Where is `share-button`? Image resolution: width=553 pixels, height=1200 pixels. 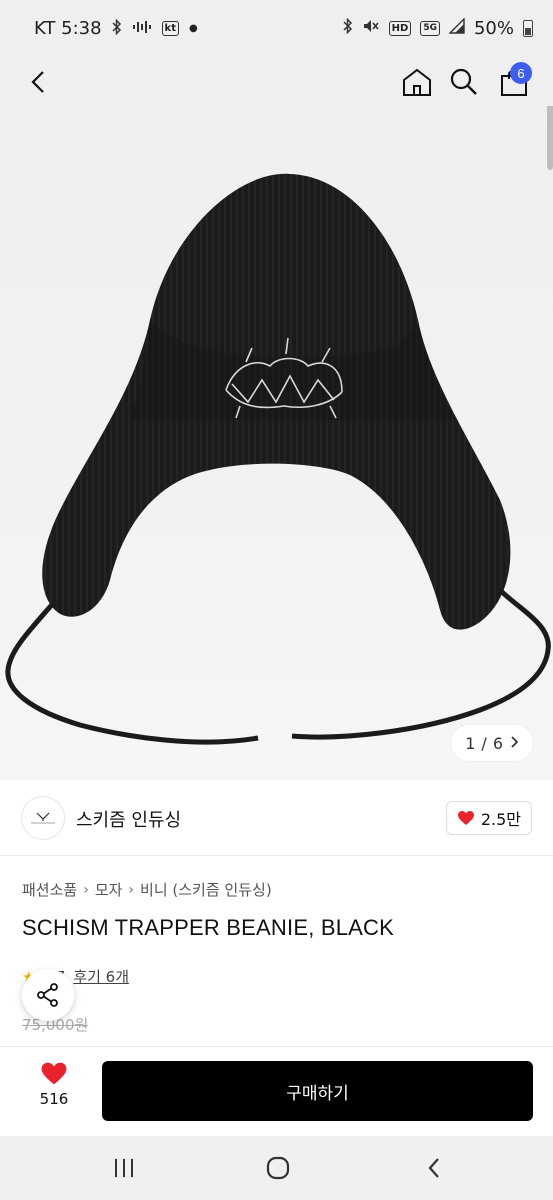
share-button is located at coordinates (48, 995).